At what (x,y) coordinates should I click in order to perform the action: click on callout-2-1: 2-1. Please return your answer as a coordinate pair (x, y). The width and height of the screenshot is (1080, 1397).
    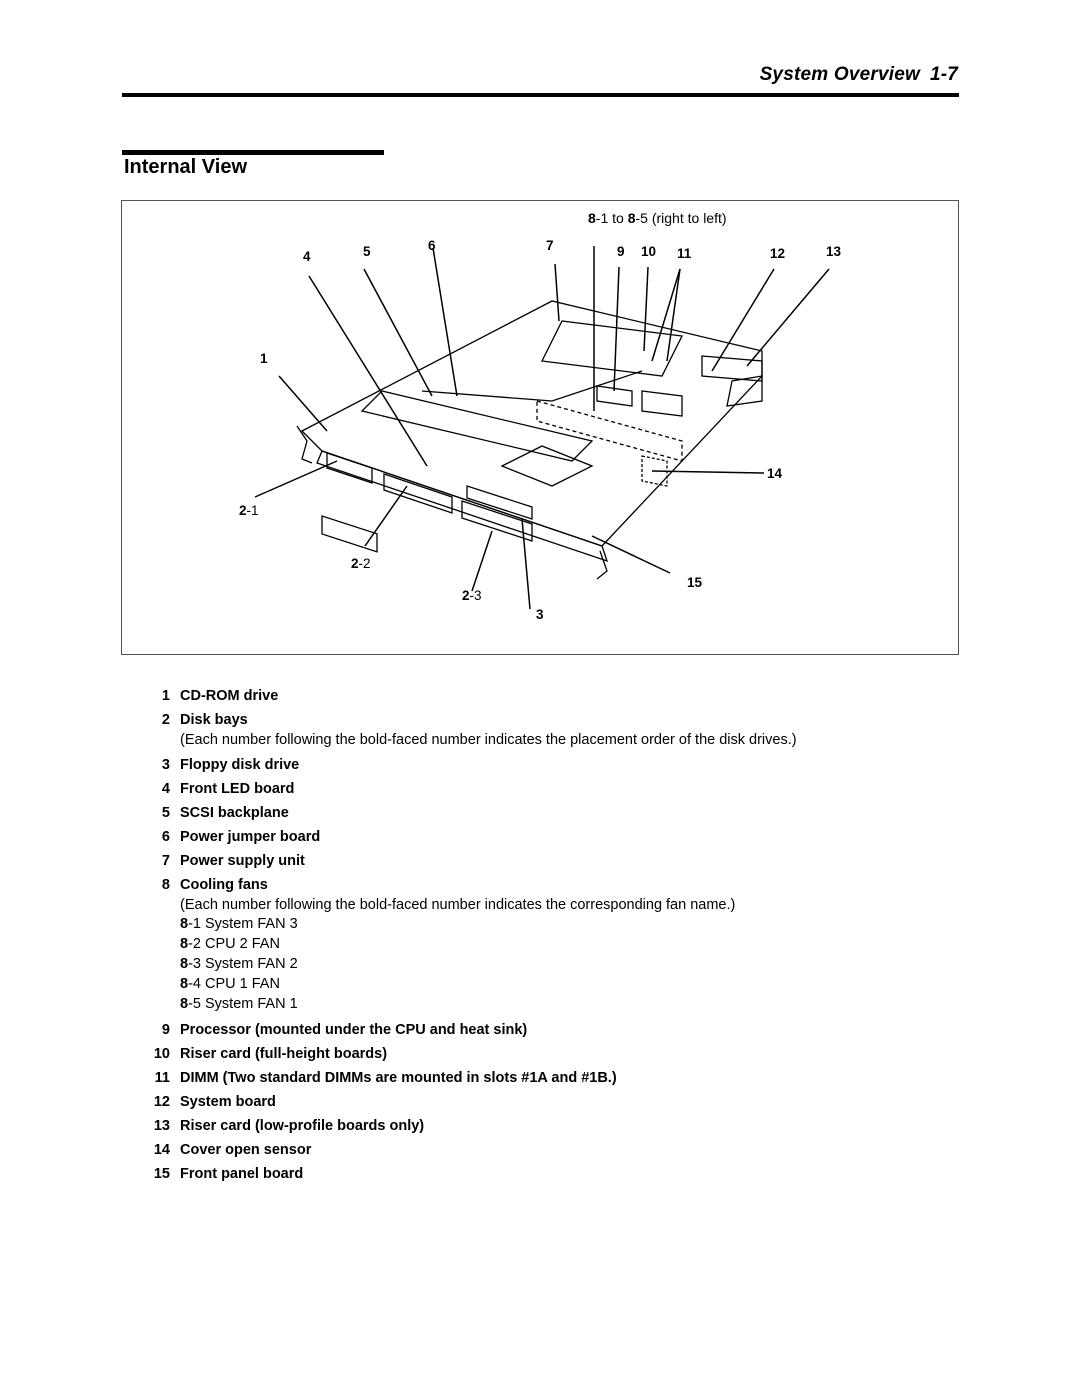
    Looking at the image, I should click on (249, 510).